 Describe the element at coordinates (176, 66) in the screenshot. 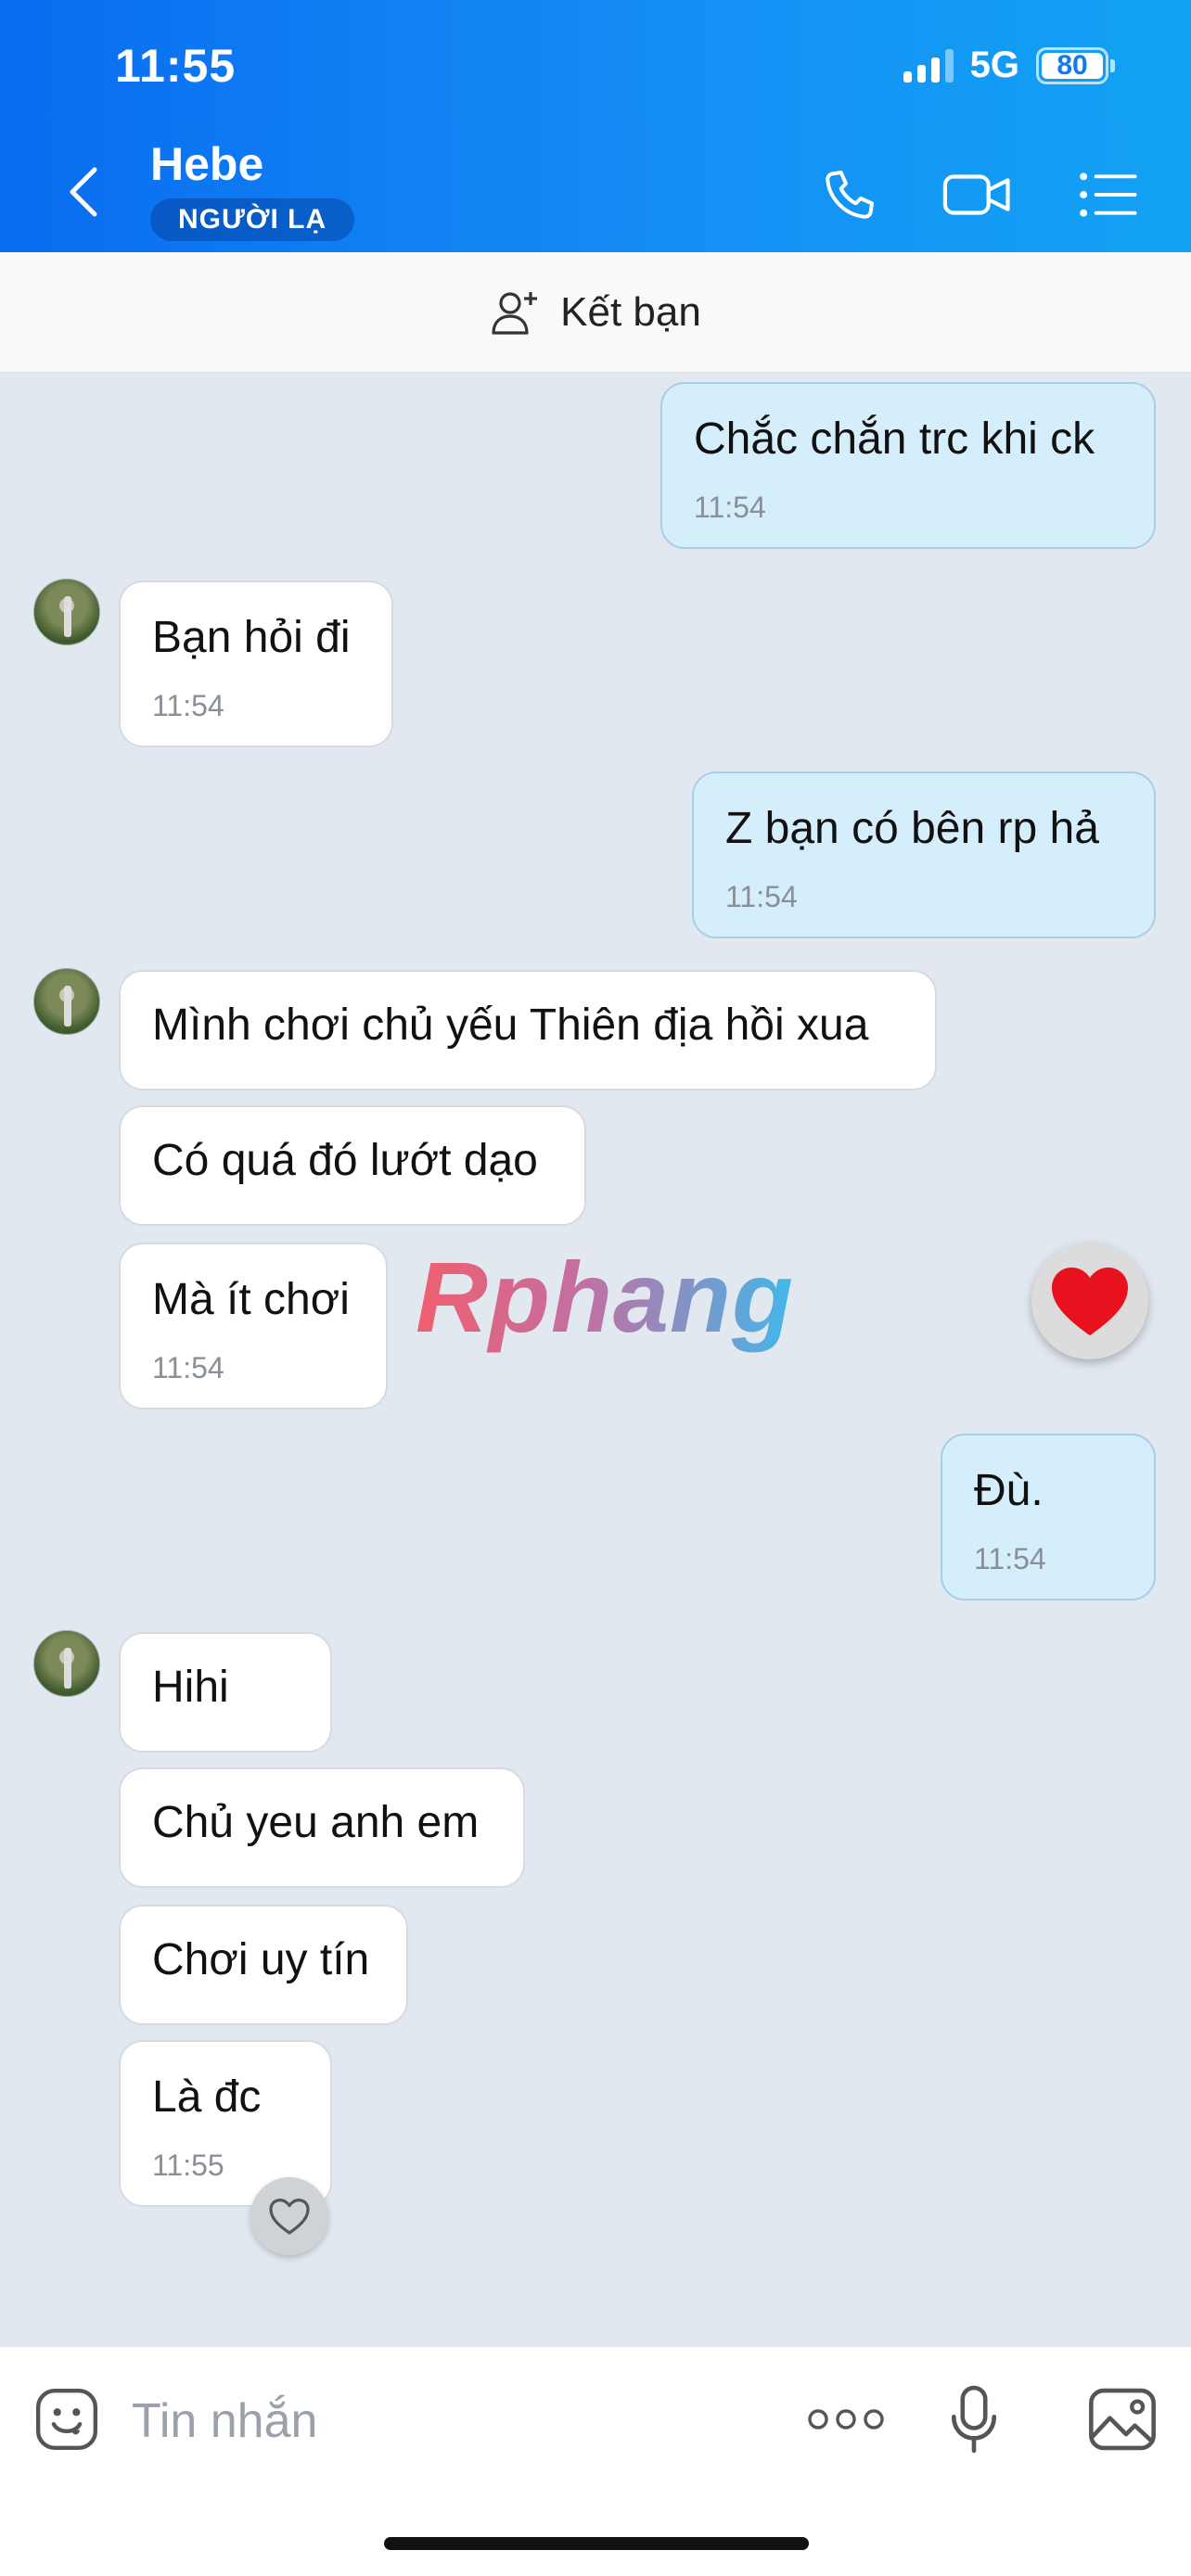

I see `status-time: 11:55` at that location.